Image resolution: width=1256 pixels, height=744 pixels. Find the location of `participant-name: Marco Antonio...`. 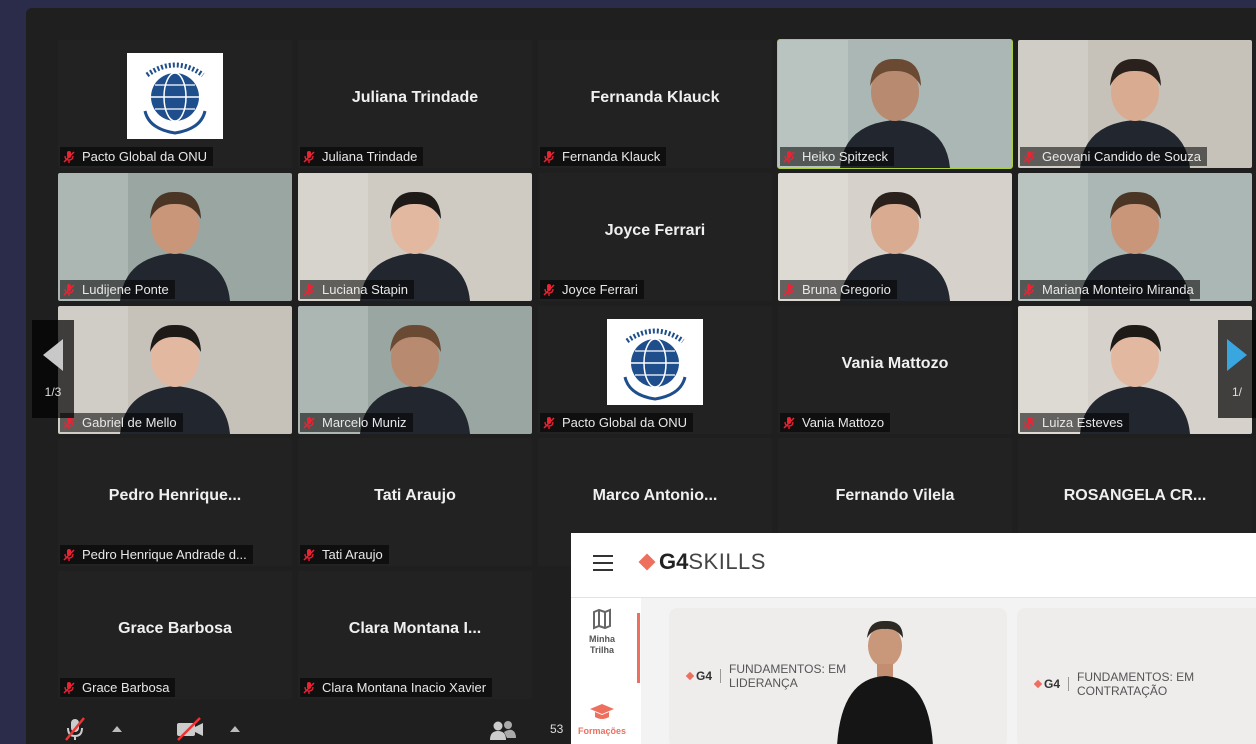

participant-name: Marco Antonio... is located at coordinates (655, 495).